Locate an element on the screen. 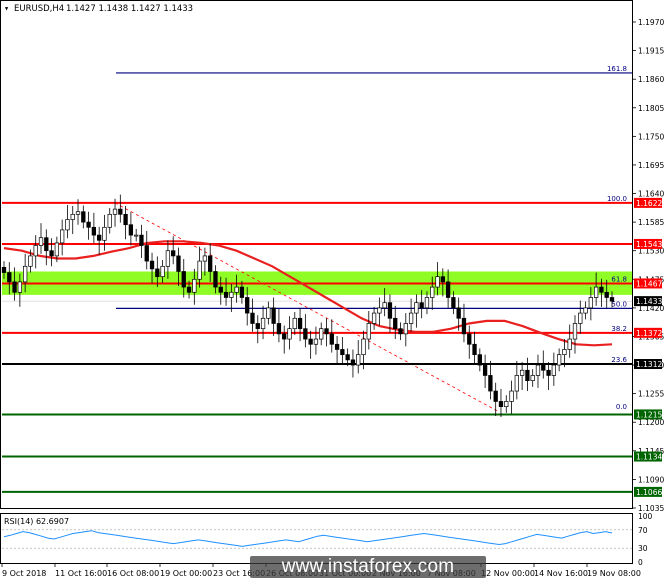 The height and width of the screenshot is (582, 665). rsi-label: RSI(14) 62.6907 is located at coordinates (36, 521).